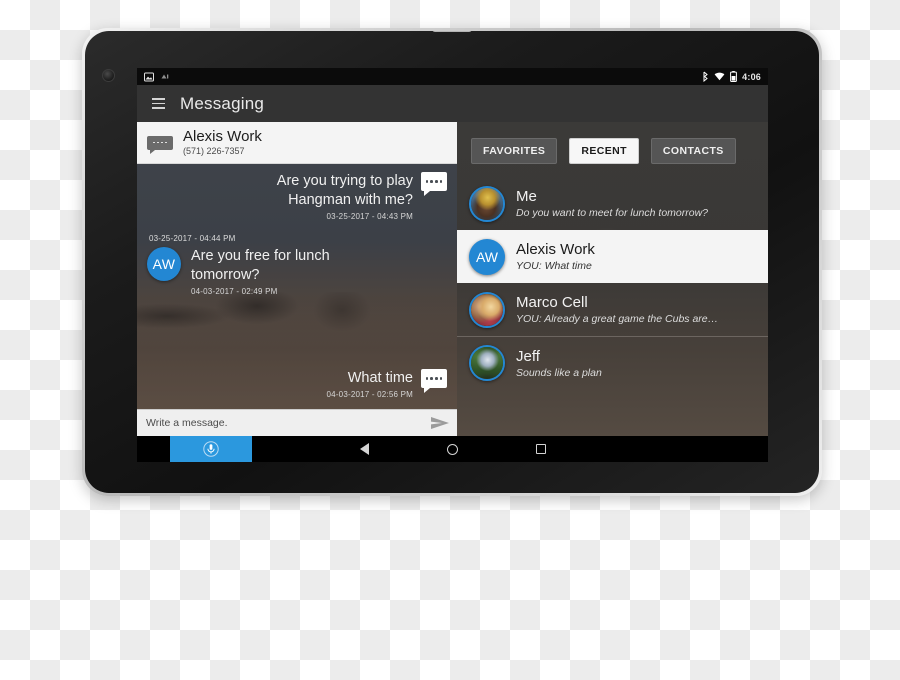 This screenshot has width=900, height=680. What do you see at coordinates (540, 449) in the screenshot?
I see `recents-square-icon` at bounding box center [540, 449].